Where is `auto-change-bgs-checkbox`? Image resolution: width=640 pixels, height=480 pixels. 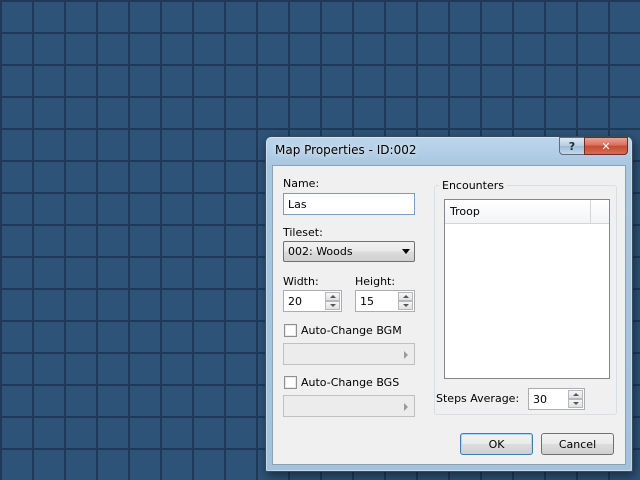 auto-change-bgs-checkbox is located at coordinates (290, 382).